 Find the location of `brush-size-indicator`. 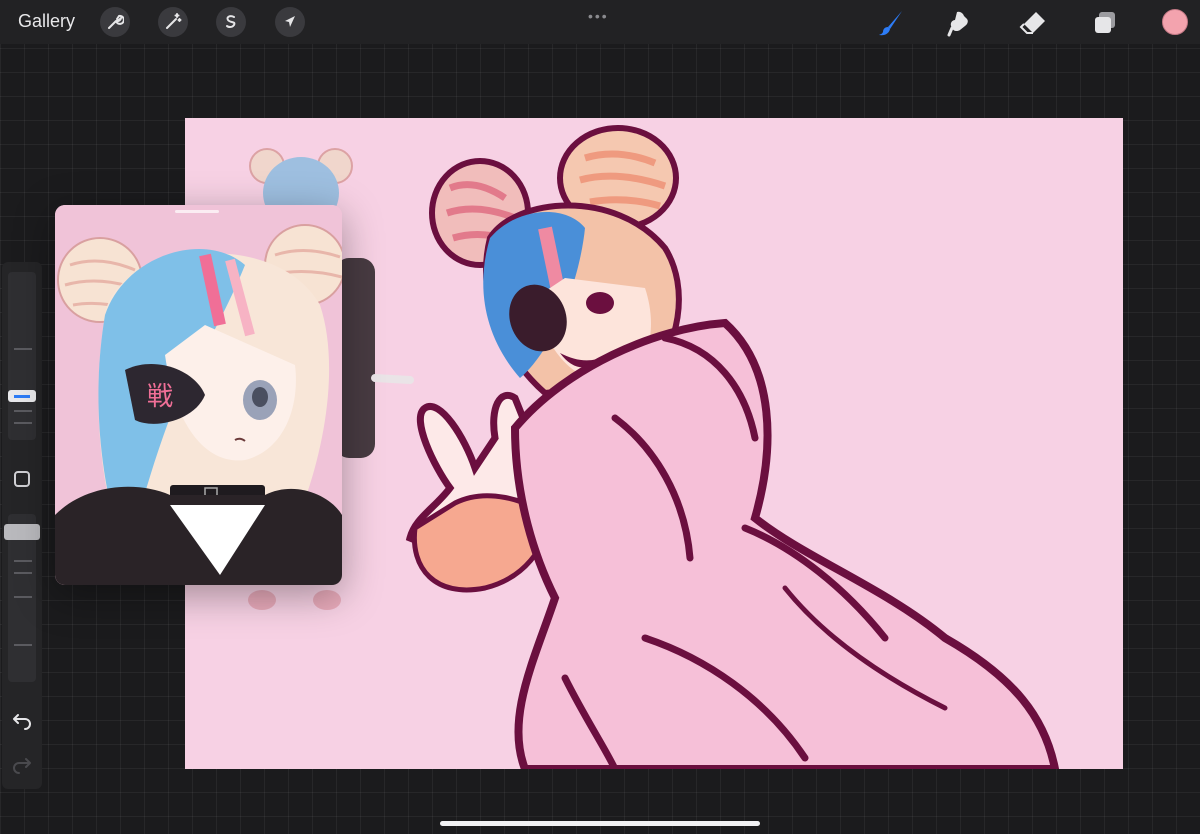

brush-size-indicator is located at coordinates (22, 396).